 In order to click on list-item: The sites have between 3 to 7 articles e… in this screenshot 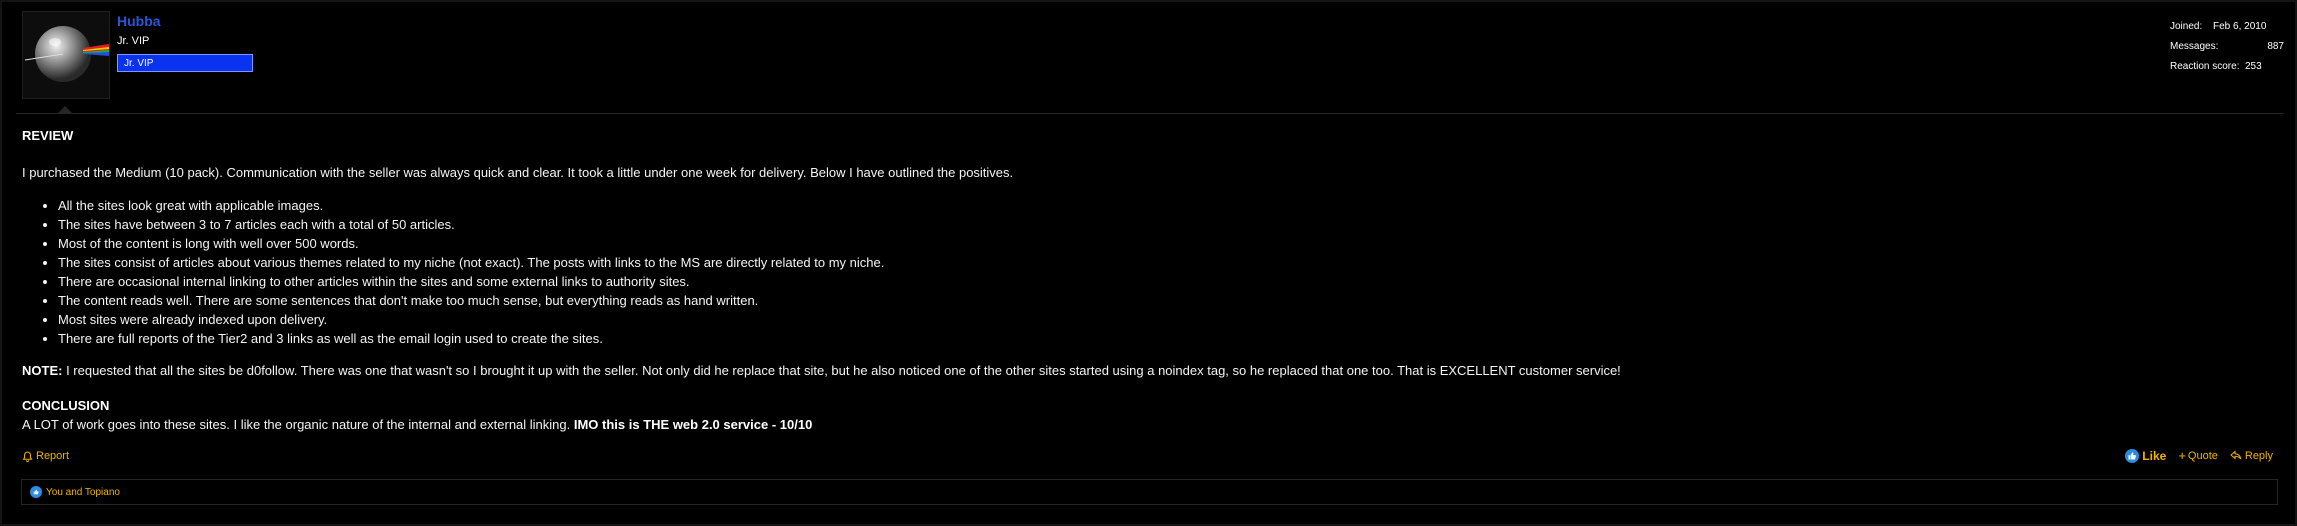, I will do `click(1165, 224)`.